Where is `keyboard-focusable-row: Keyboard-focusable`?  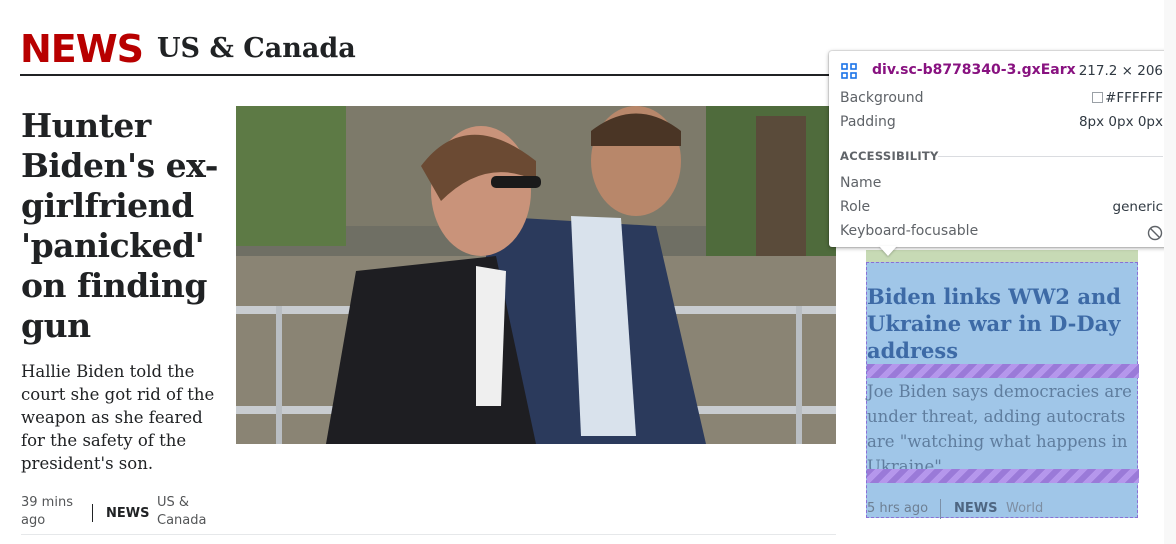
keyboard-focusable-row: Keyboard-focusable is located at coordinates (1001, 233).